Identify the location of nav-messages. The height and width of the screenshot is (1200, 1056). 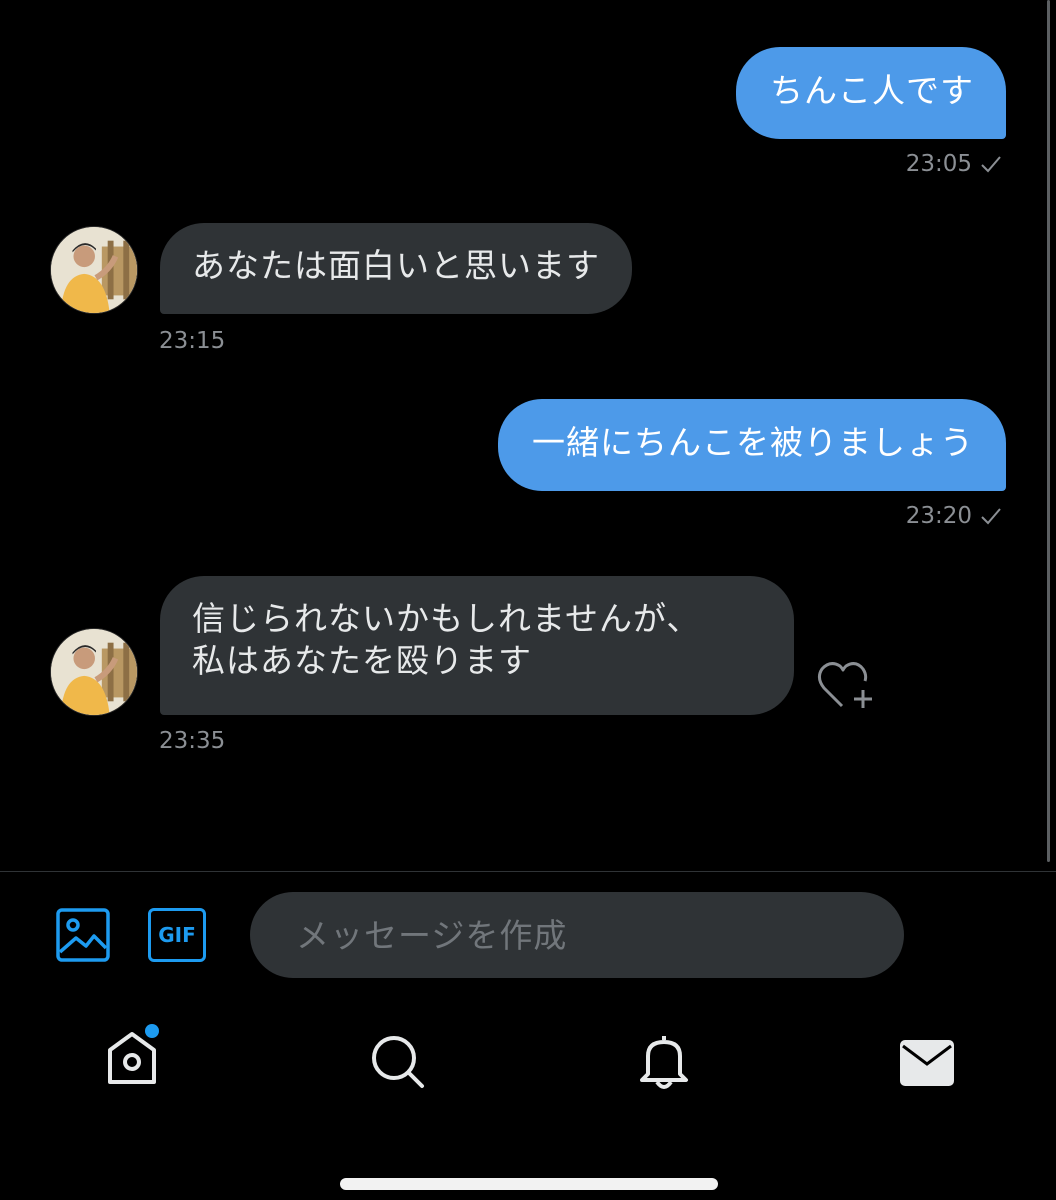
(927, 1063).